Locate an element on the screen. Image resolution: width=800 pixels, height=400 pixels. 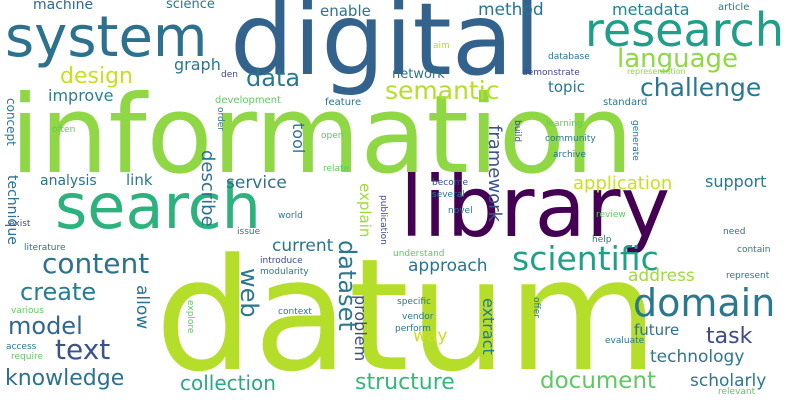
word-article: article is located at coordinates (734, 7).